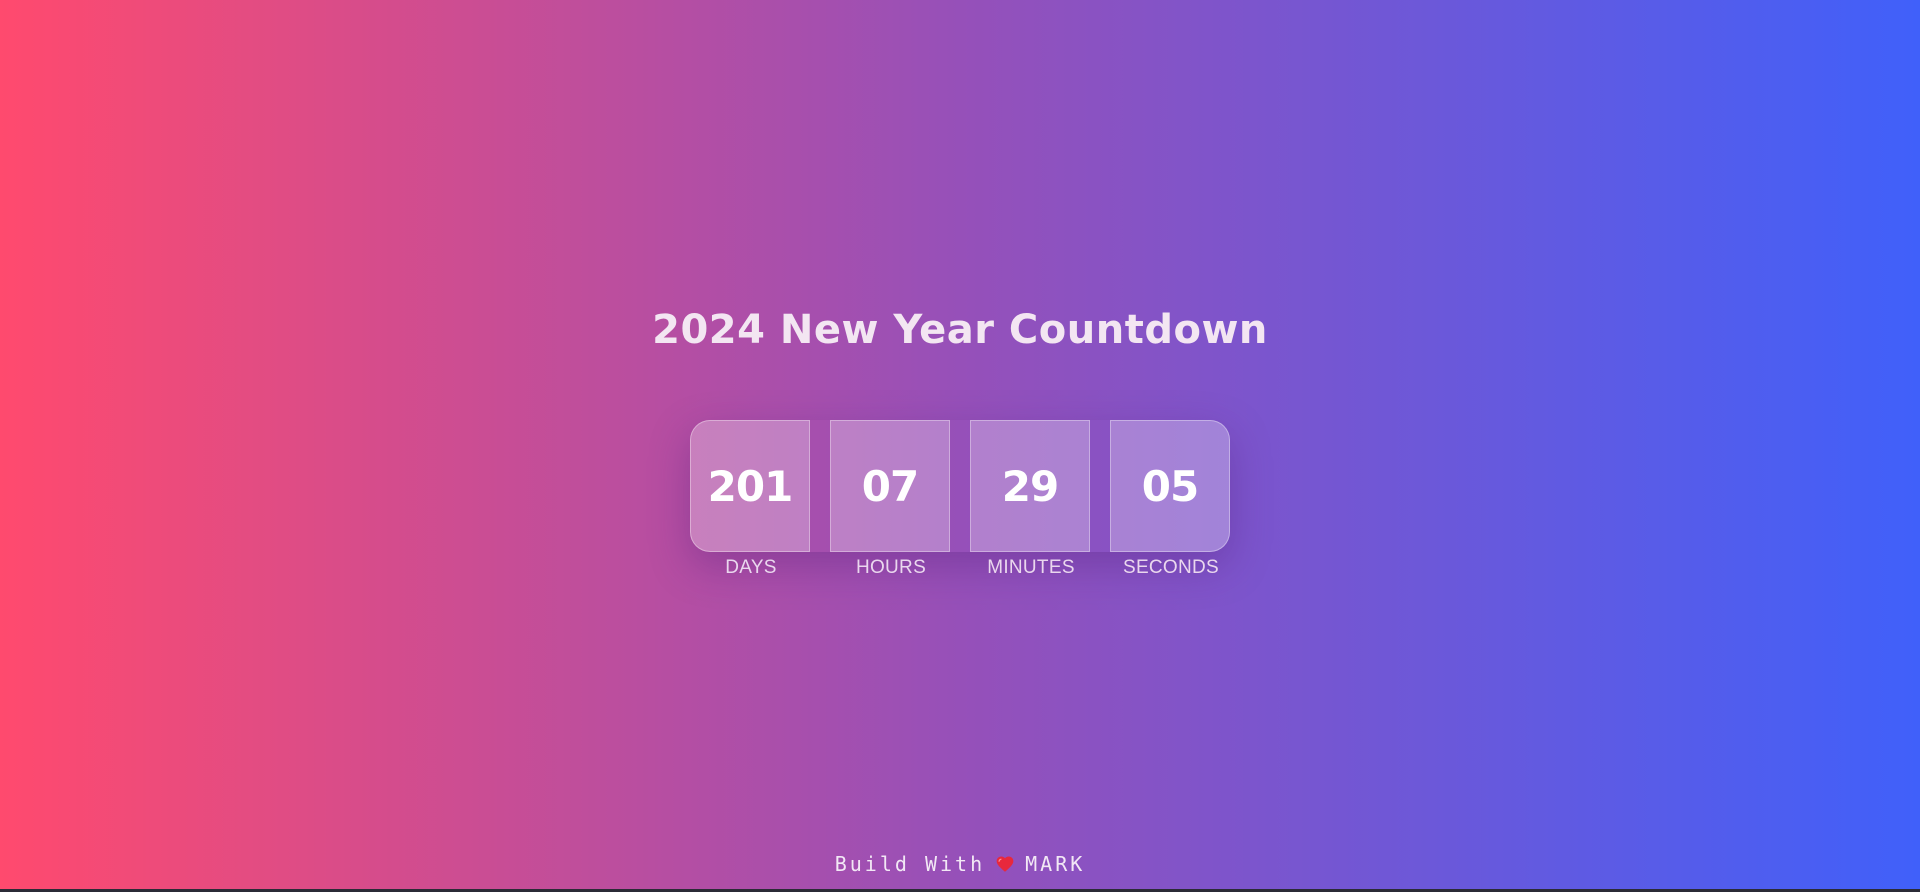 The height and width of the screenshot is (892, 1920). What do you see at coordinates (750, 486) in the screenshot?
I see `days-value: 201` at bounding box center [750, 486].